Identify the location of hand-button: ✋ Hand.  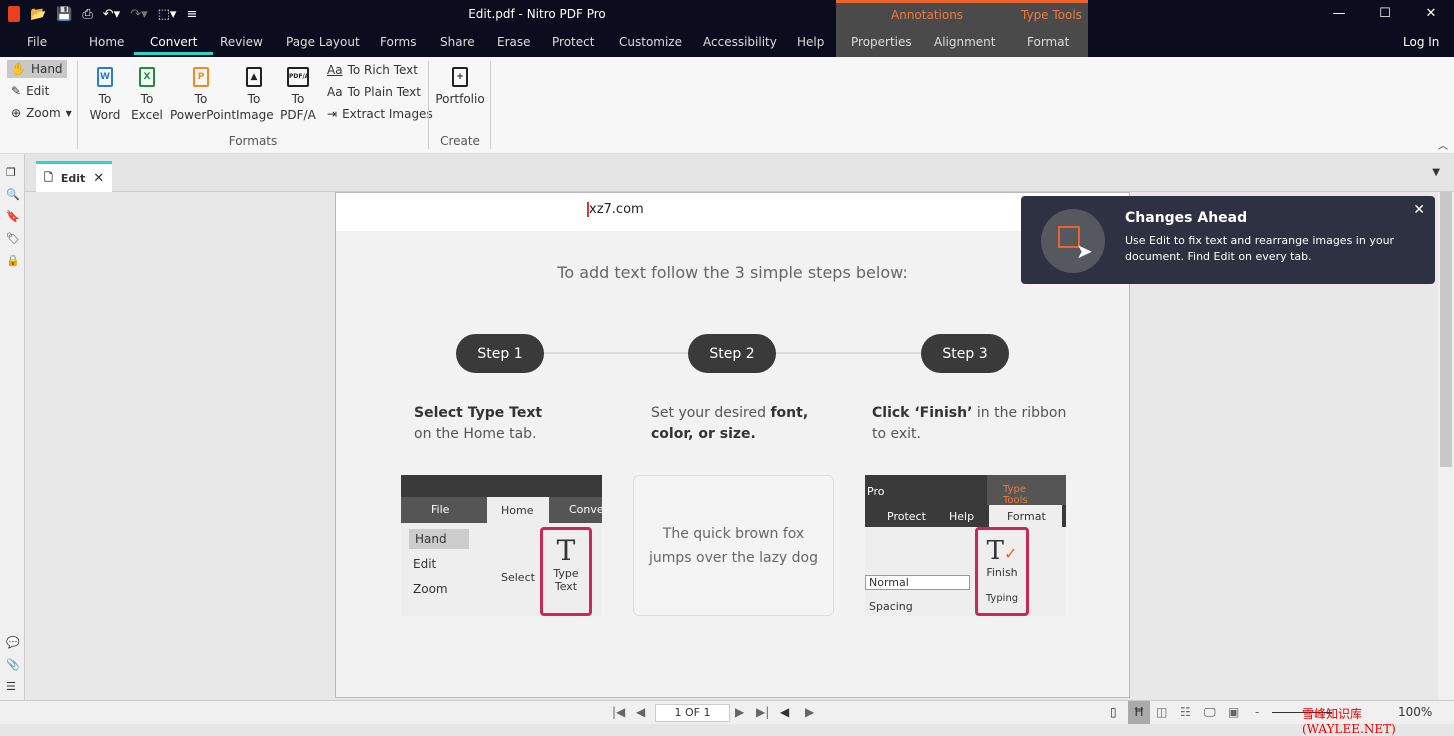
(37, 69).